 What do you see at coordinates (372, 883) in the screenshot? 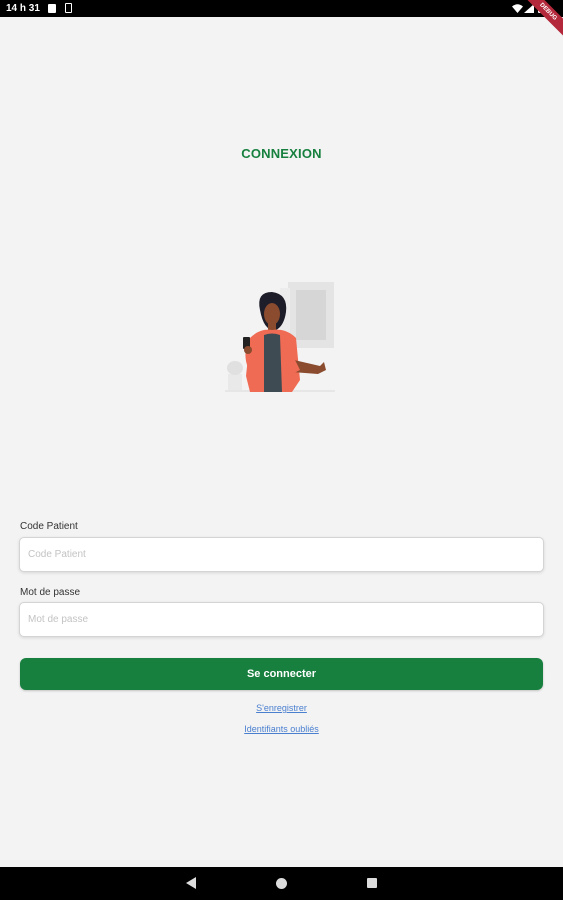
I see `recents-icon` at bounding box center [372, 883].